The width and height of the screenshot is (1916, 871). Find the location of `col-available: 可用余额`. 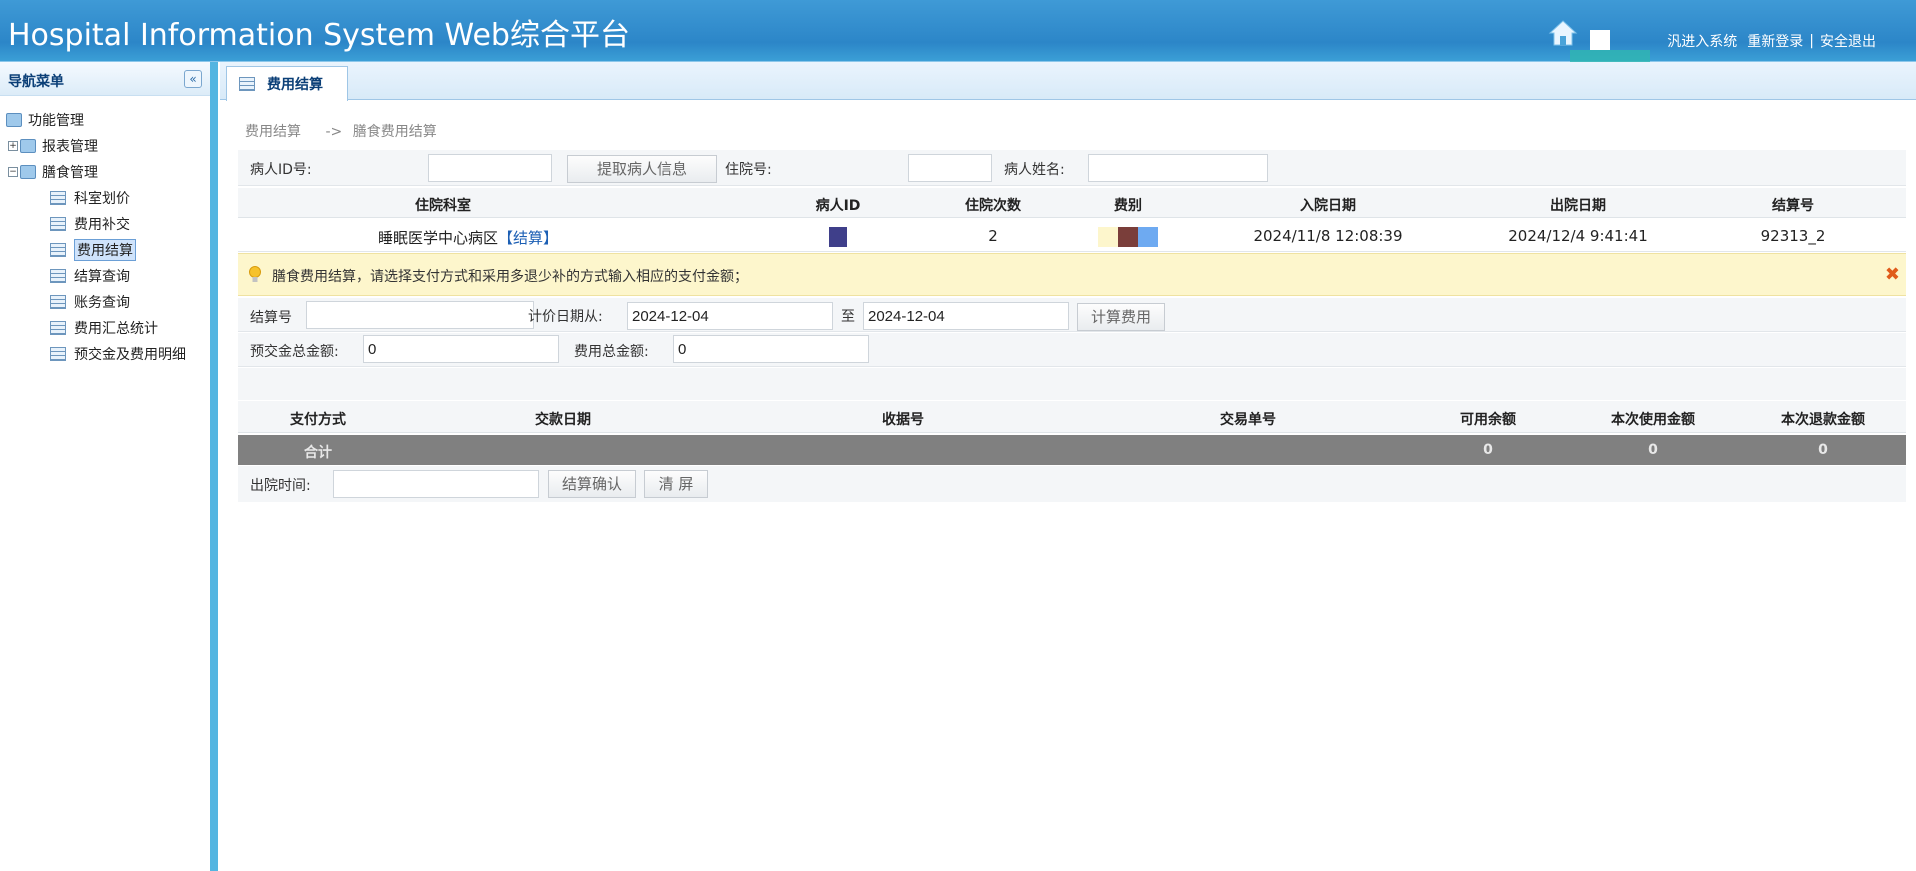

col-available: 可用余额 is located at coordinates (1488, 420).